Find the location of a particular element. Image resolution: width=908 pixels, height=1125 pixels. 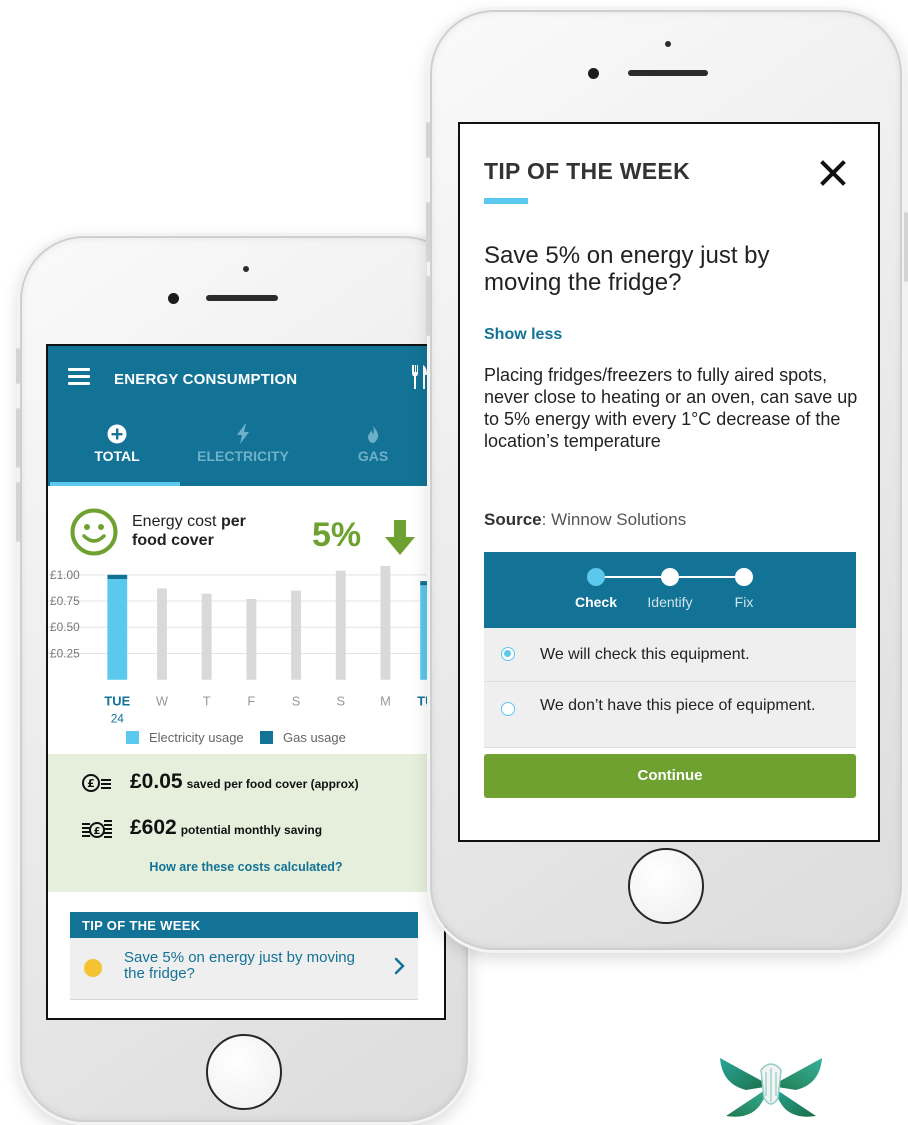

x-tick-label: F is located at coordinates (251, 701).